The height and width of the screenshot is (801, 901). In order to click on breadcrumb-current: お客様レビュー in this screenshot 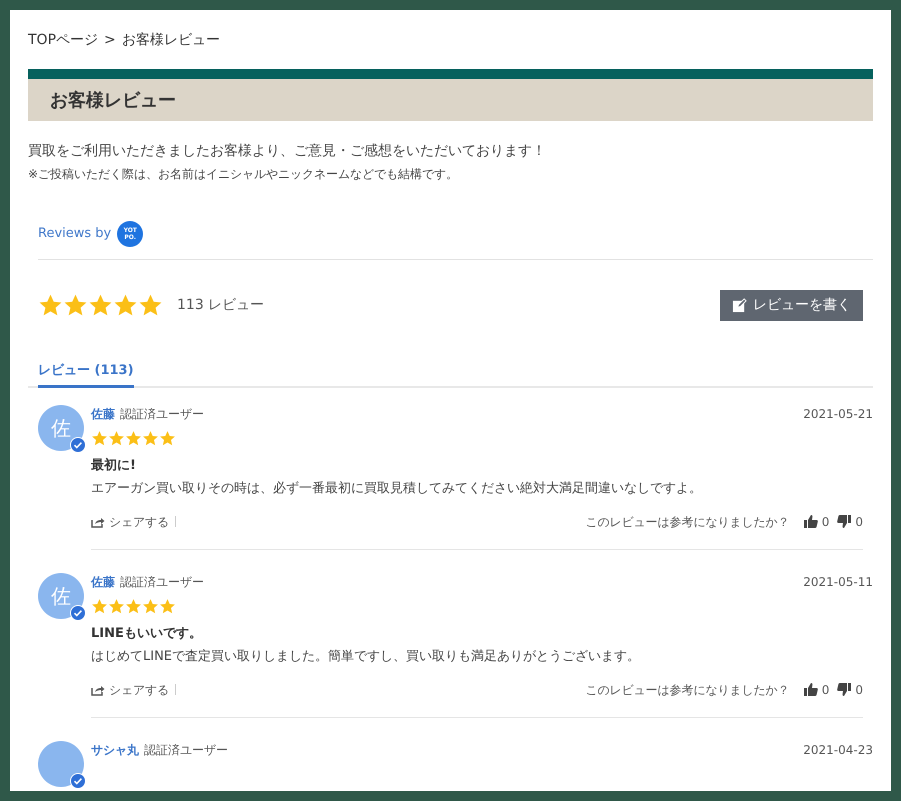, I will do `click(171, 40)`.